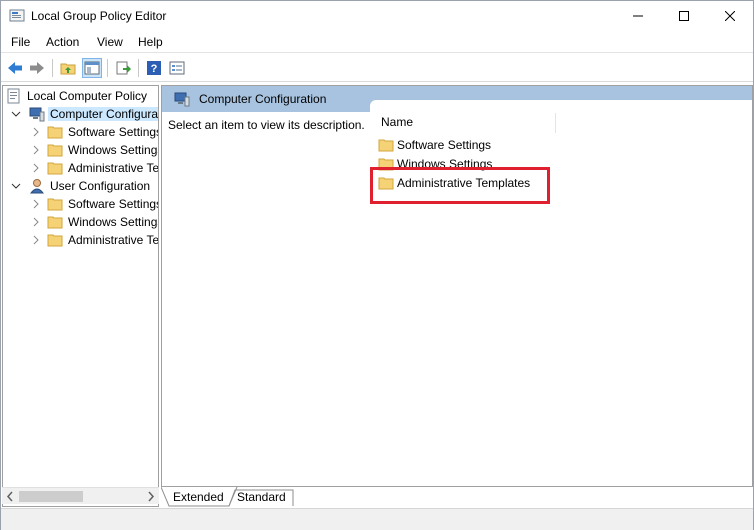 This screenshot has width=754, height=530. I want to click on export-list-button, so click(123, 68).